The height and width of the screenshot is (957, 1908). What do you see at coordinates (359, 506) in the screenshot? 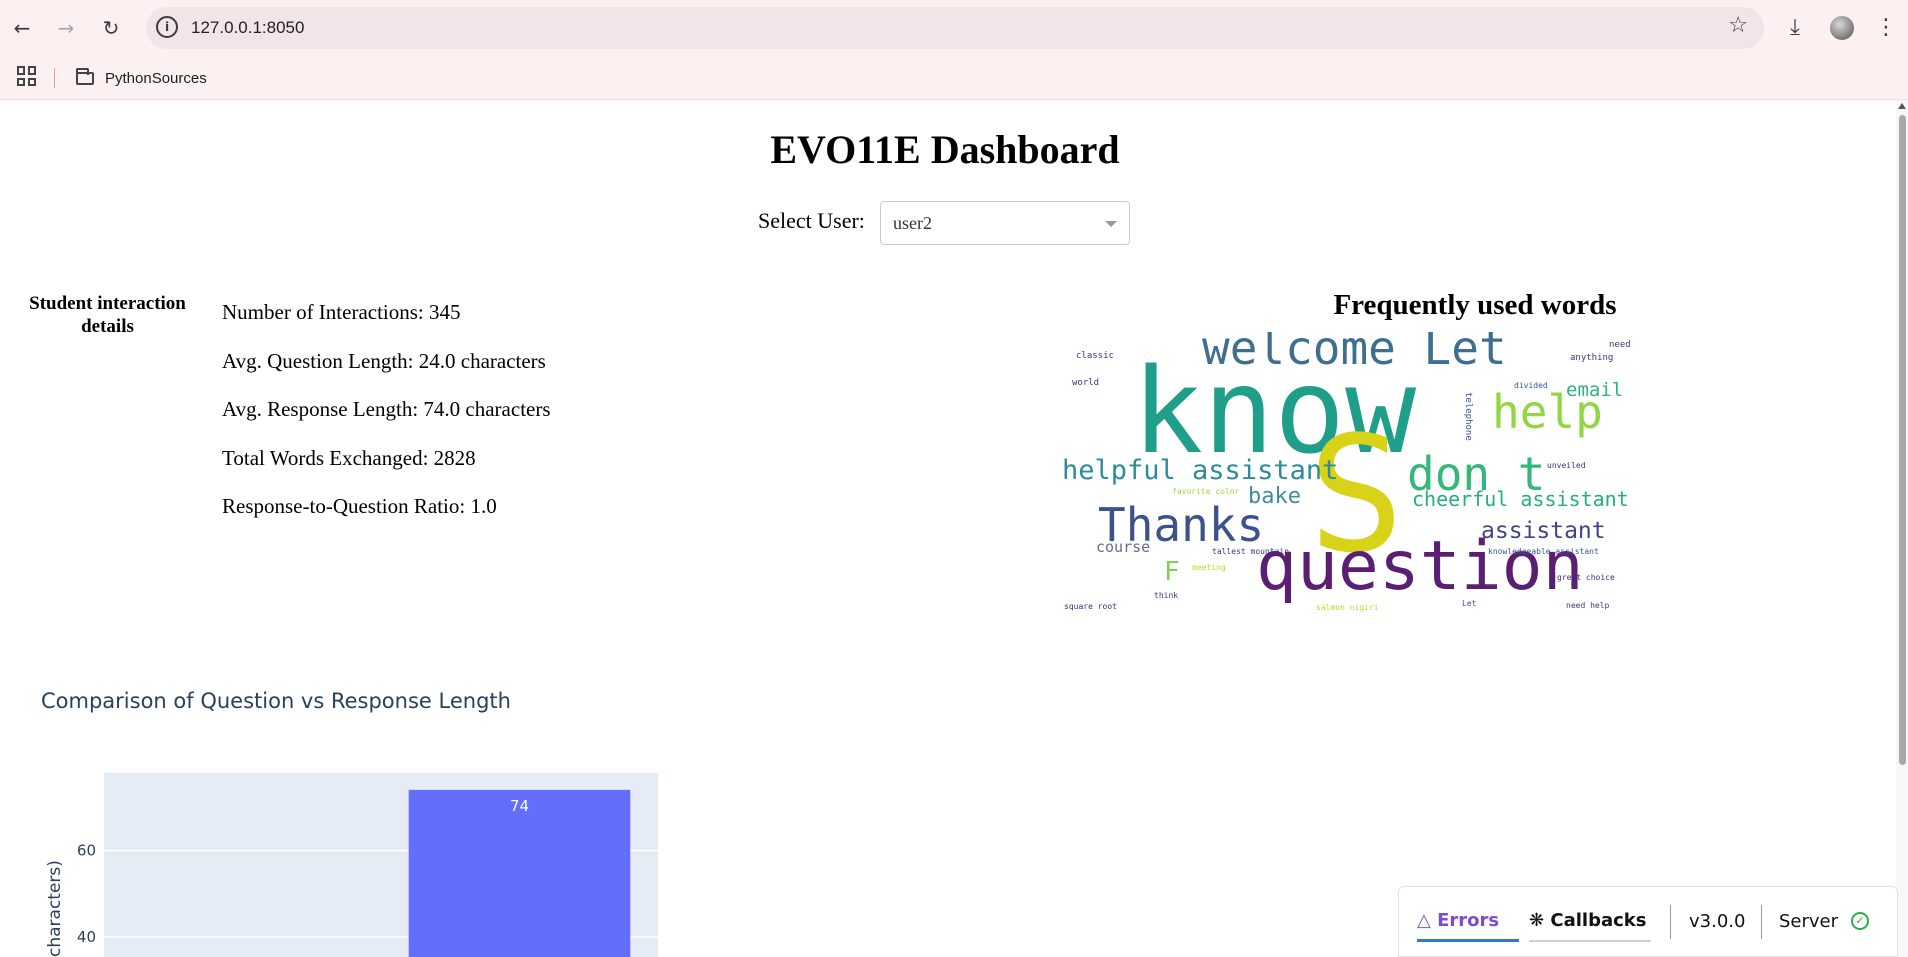
I see `stat-ratio: Response-to-Question Ratio: 1.0` at bounding box center [359, 506].